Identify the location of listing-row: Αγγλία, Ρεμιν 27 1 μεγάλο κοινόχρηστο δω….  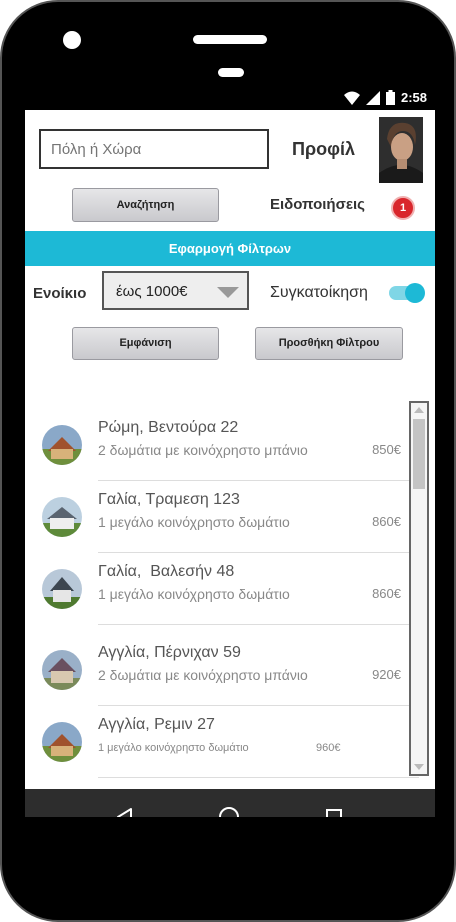
(229, 742).